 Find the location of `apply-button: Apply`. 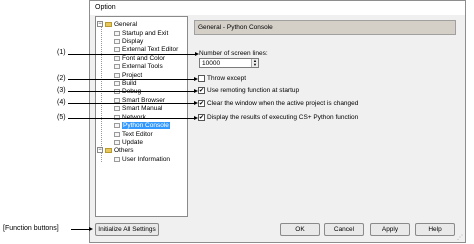

apply-button: Apply is located at coordinates (390, 229).